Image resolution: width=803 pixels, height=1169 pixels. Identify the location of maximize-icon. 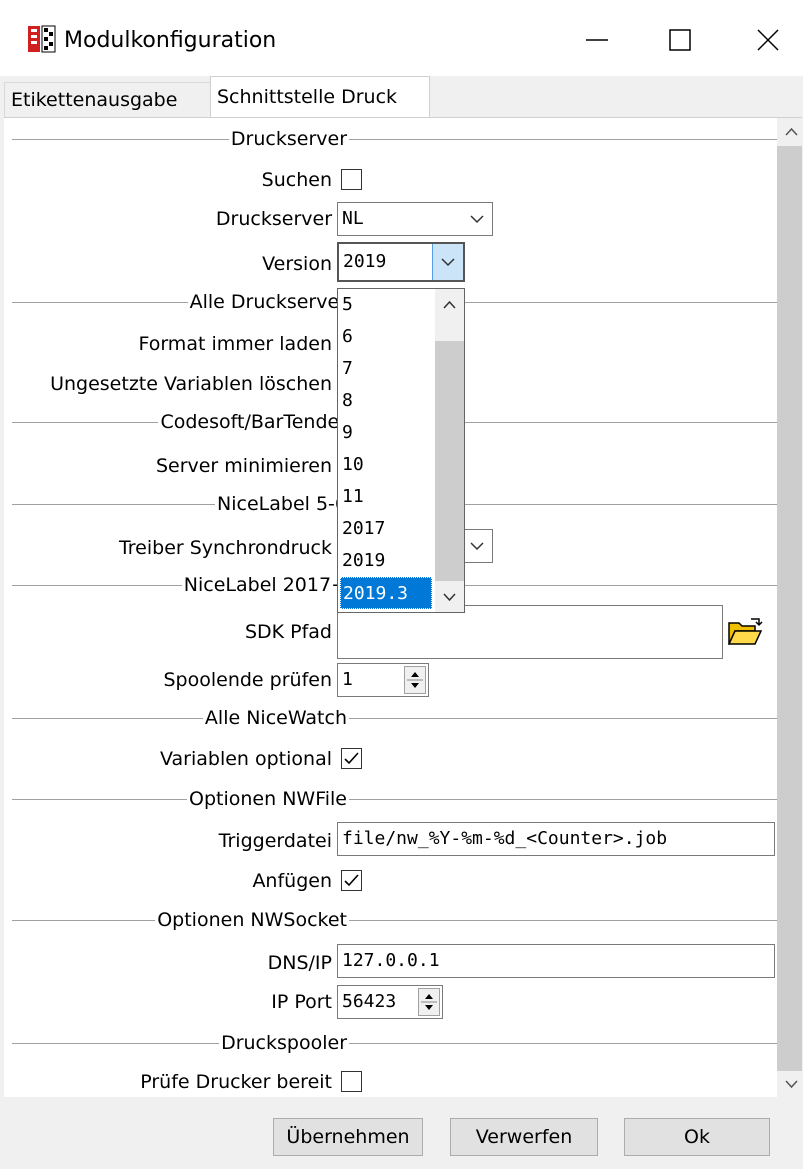
(680, 40).